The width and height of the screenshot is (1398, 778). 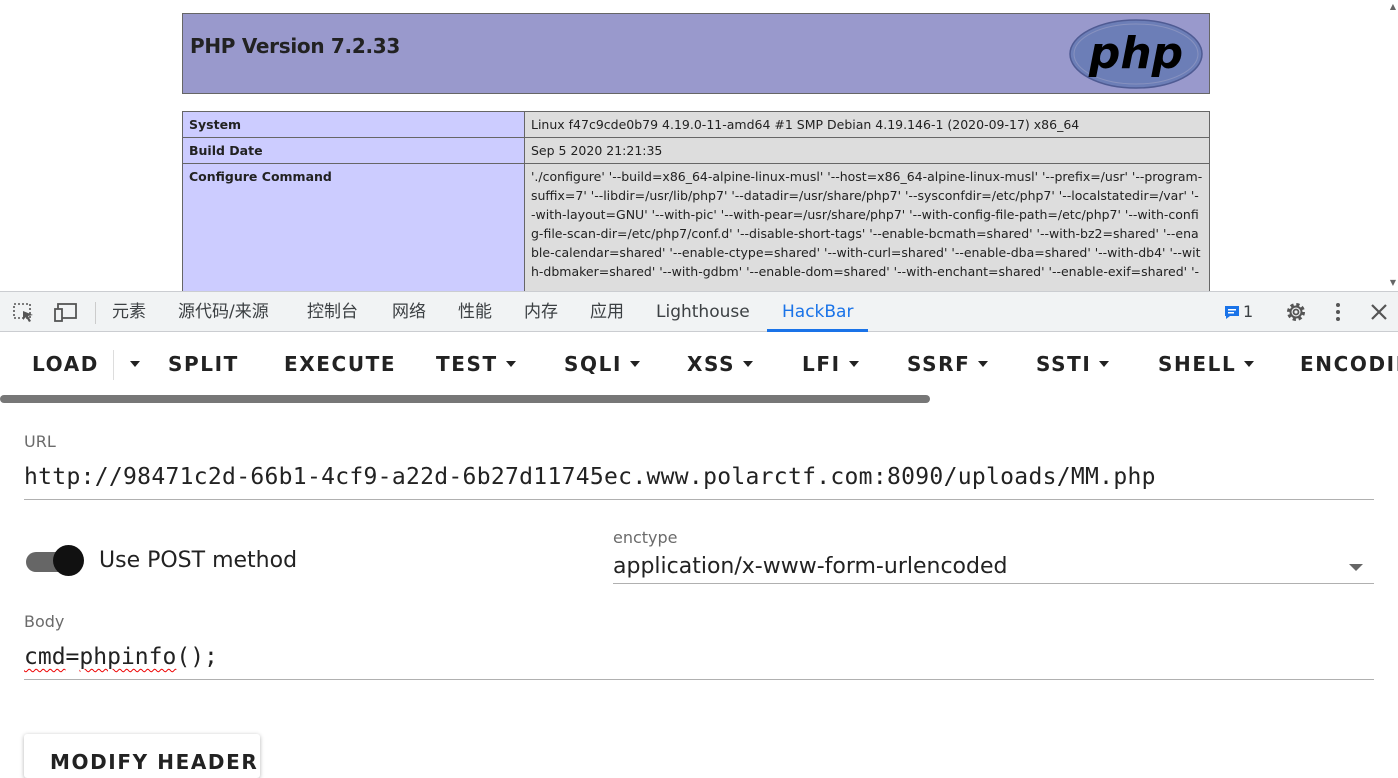 I want to click on tab-hackbar: HackBar, so click(x=818, y=312).